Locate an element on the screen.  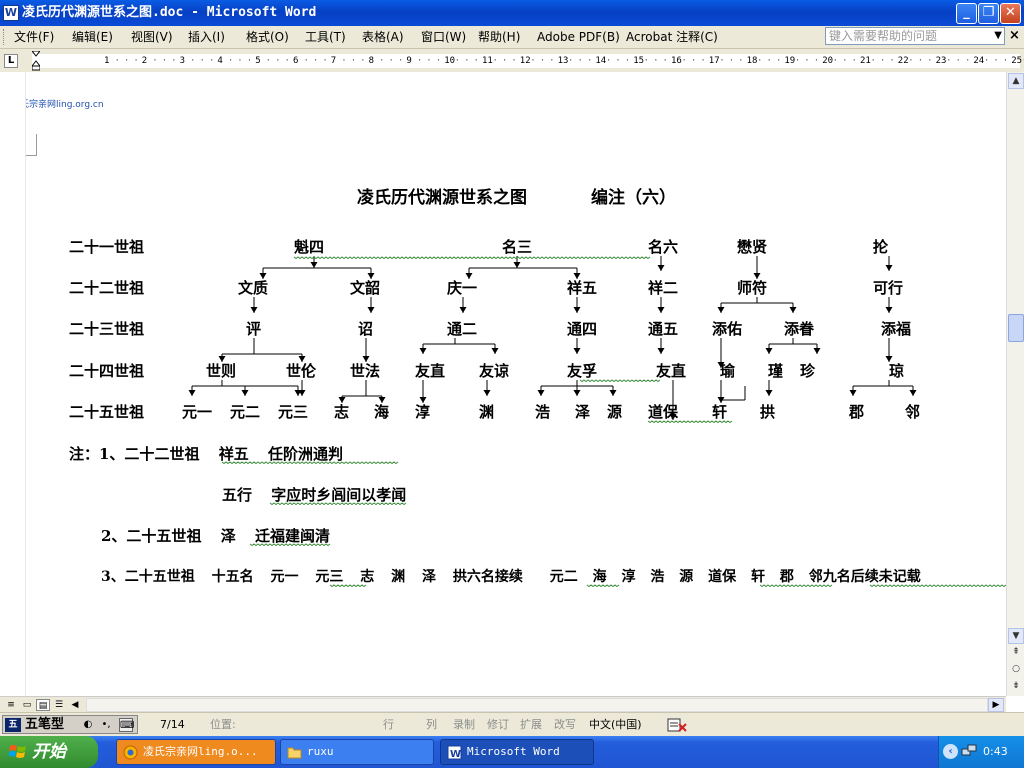
person-maoxian: 懋贤 is located at coordinates (752, 247).